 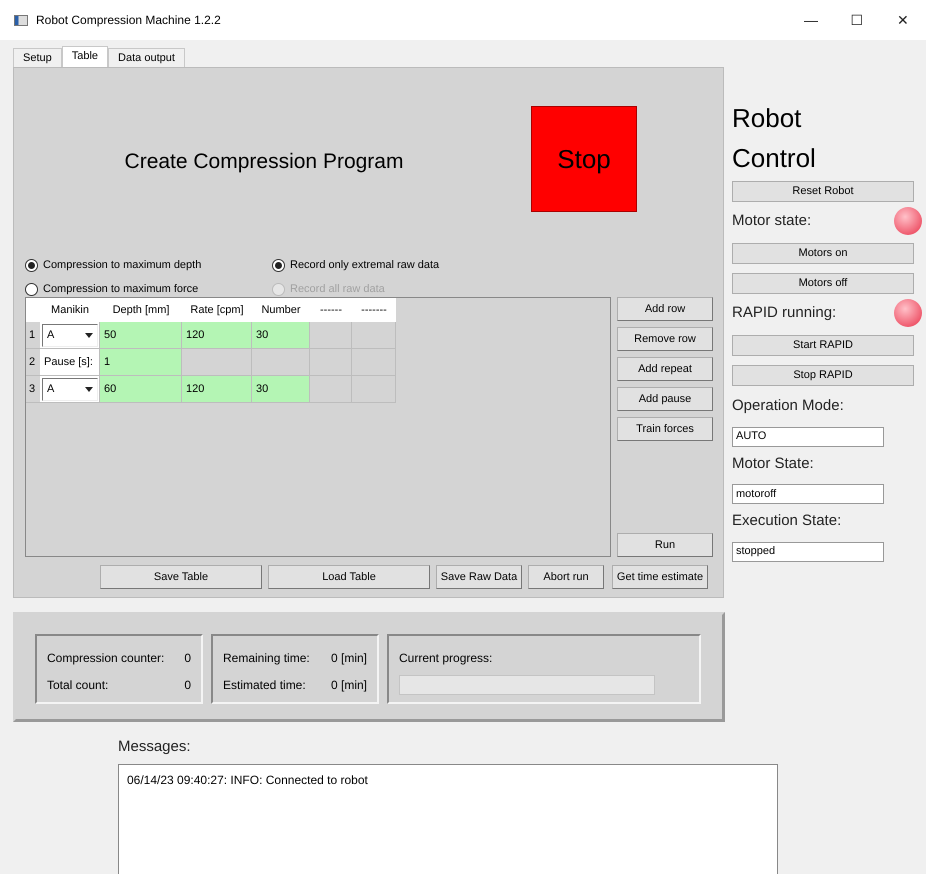 I want to click on column-header: Rate [cpm], so click(x=217, y=310).